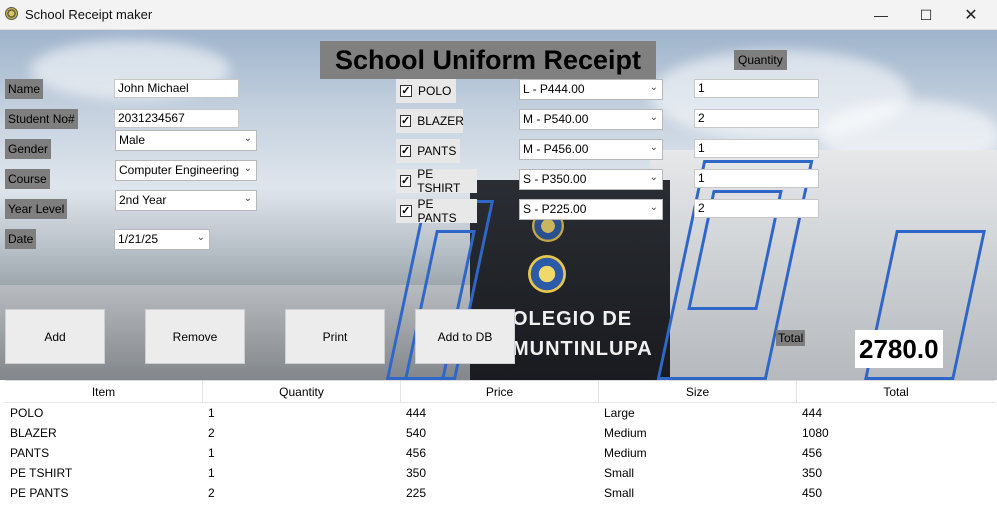  What do you see at coordinates (625, 453) in the screenshot?
I see `cell-size: Medium` at bounding box center [625, 453].